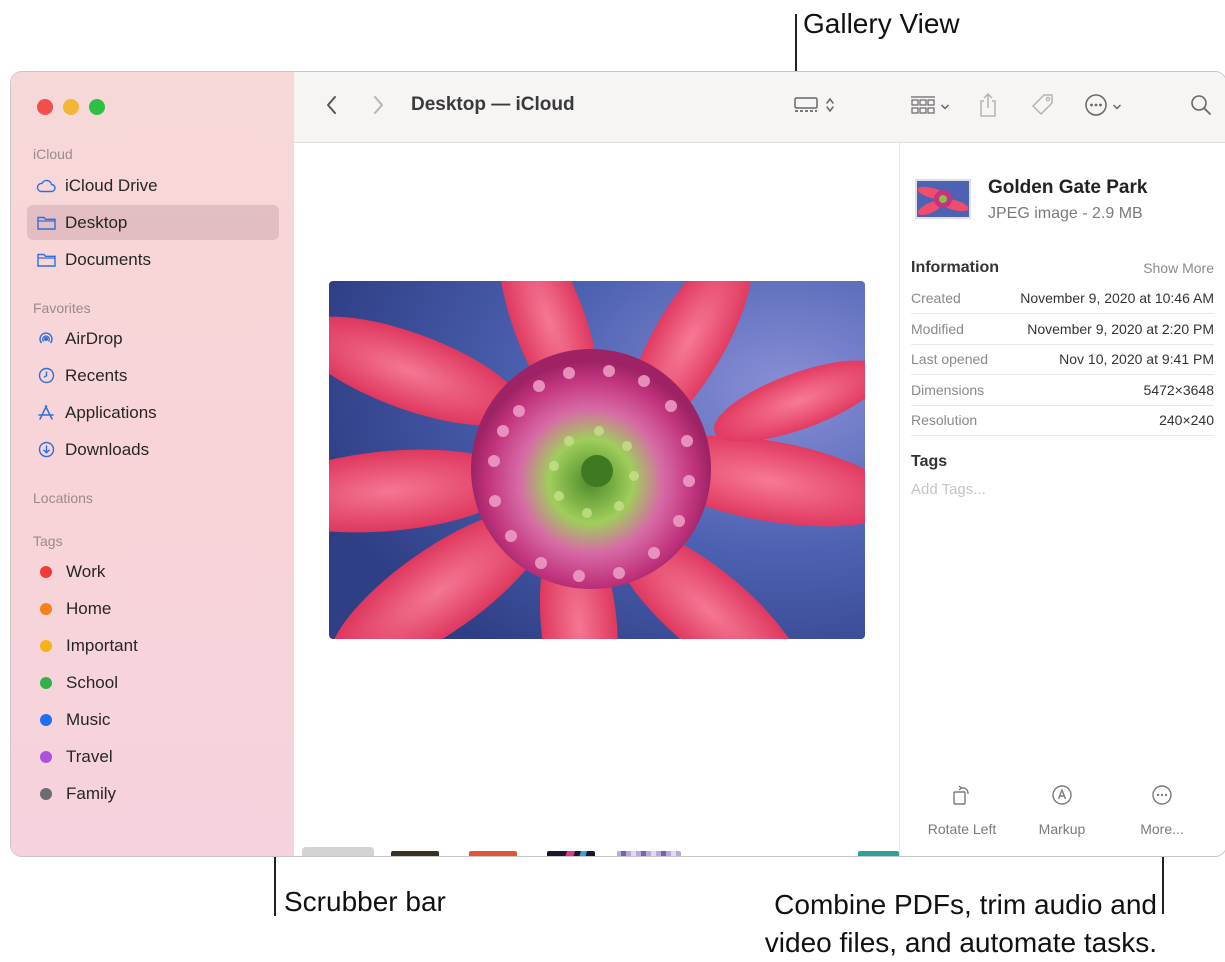  Describe the element at coordinates (97, 107) in the screenshot. I see `zoom-window-button` at that location.